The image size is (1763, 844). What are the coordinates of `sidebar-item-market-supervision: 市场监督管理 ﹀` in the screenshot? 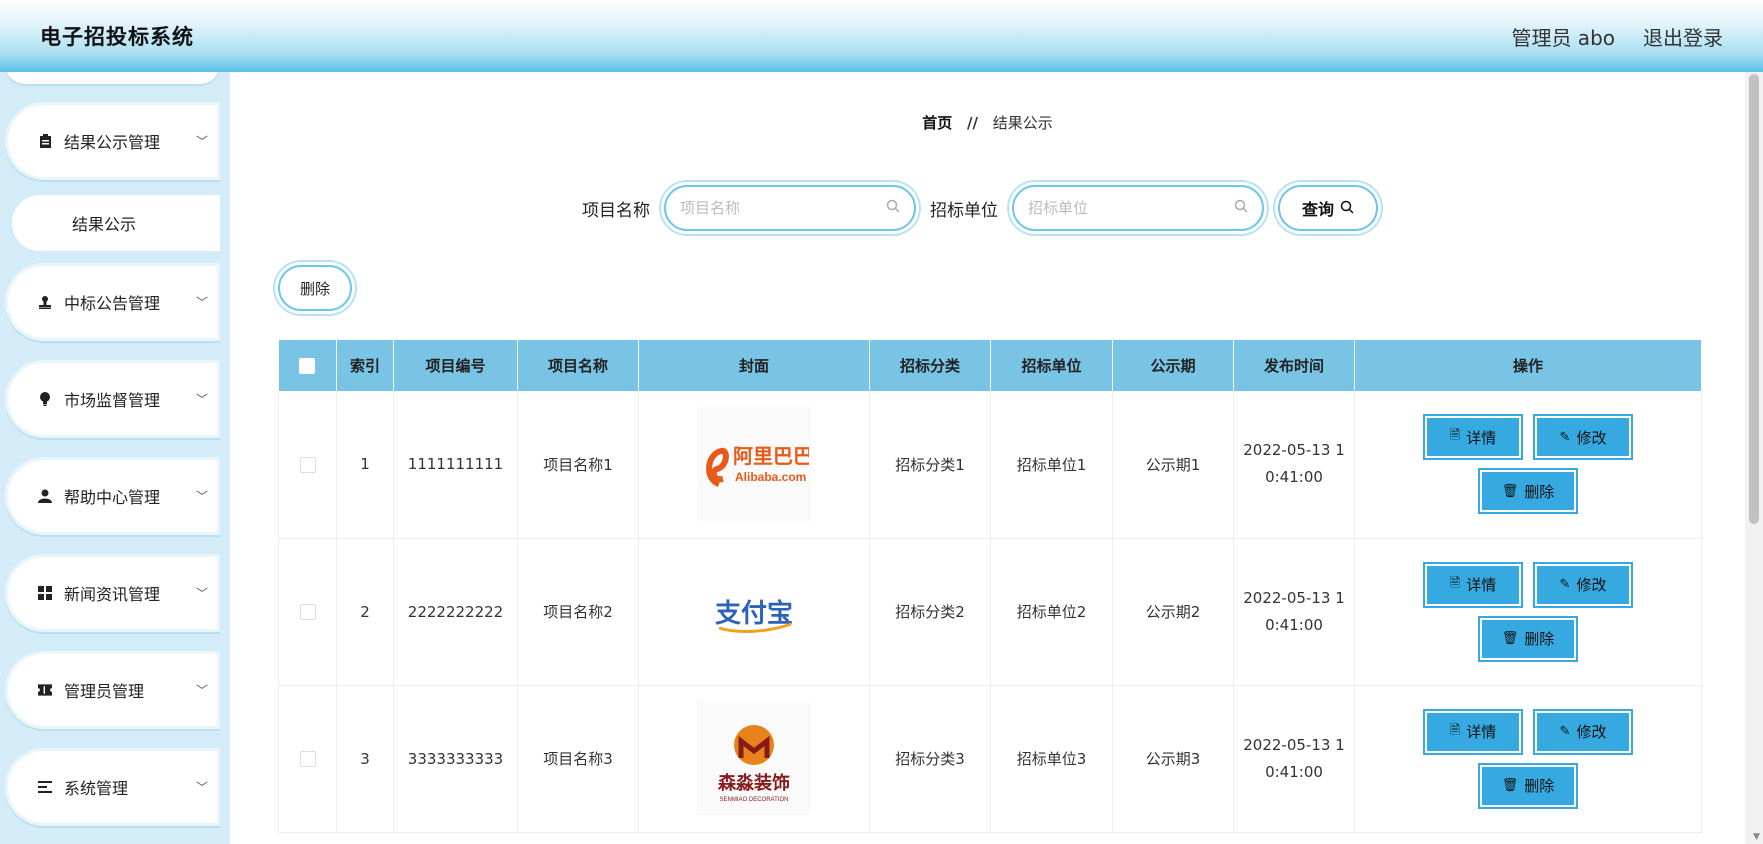 It's located at (112, 399).